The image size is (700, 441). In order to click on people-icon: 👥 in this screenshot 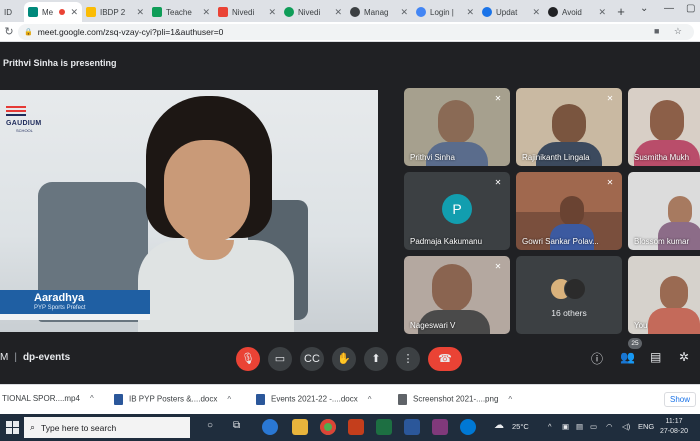, I will do `click(627, 357)`.